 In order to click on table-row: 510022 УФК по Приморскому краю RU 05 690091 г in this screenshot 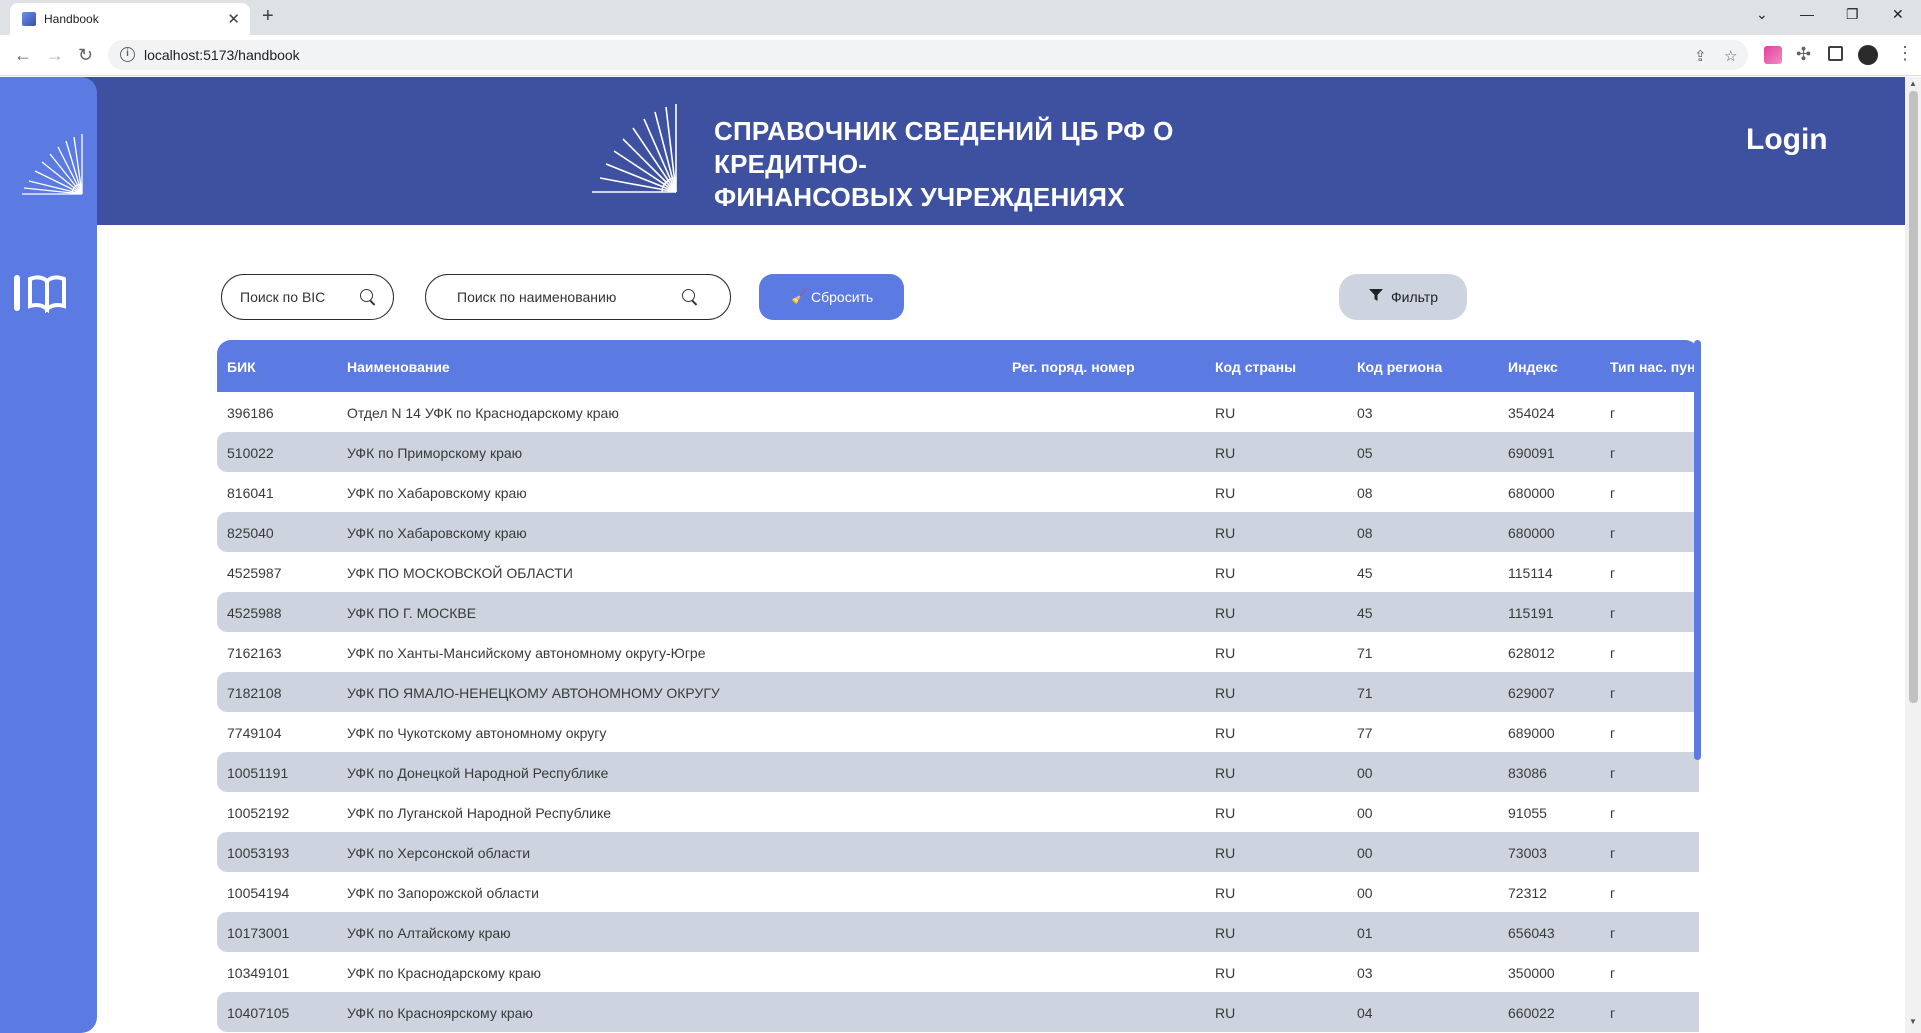, I will do `click(958, 452)`.